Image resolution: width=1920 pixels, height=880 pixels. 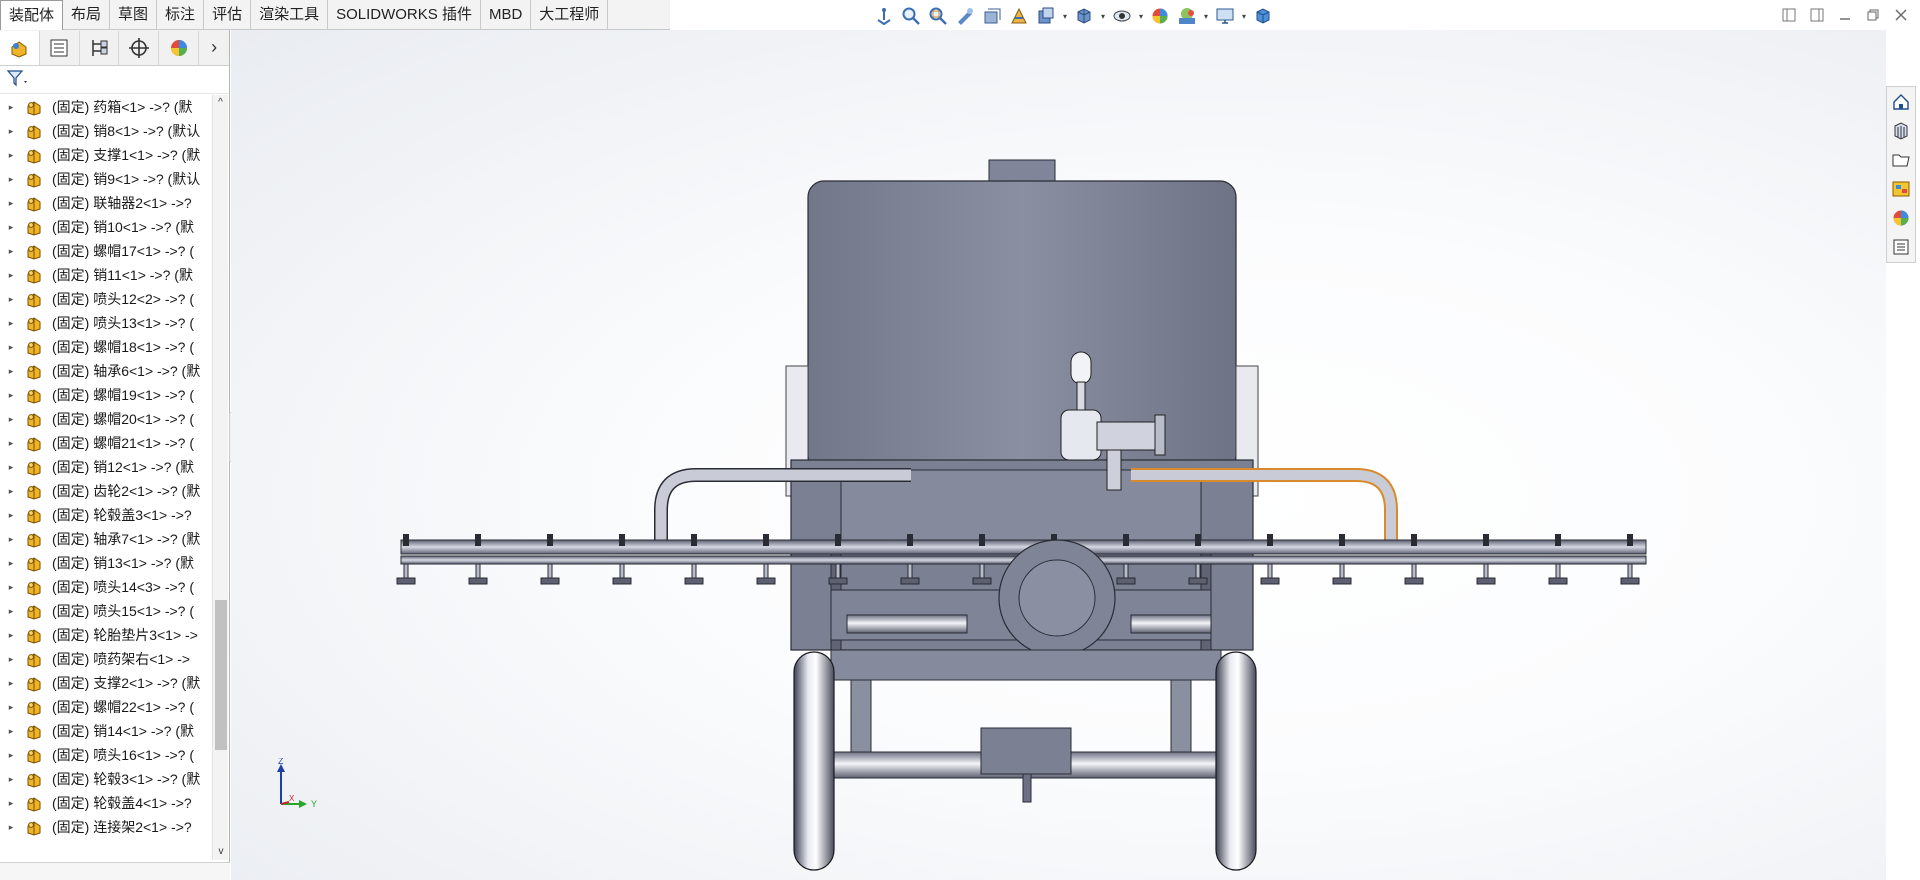 I want to click on tree-item: ▸ (固定) 轴承7<1> ->? (默, so click(x=106, y=539).